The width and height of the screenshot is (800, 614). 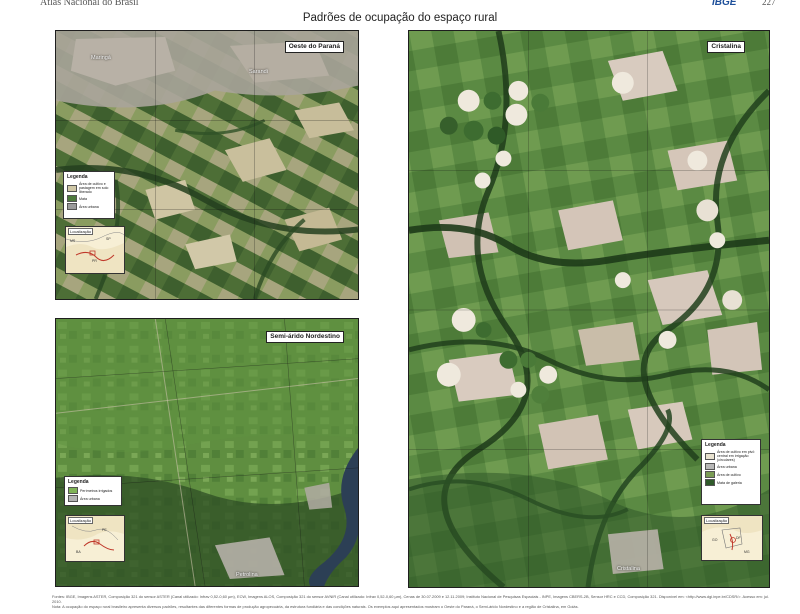 I want to click on page-number: 227, so click(x=769, y=3).